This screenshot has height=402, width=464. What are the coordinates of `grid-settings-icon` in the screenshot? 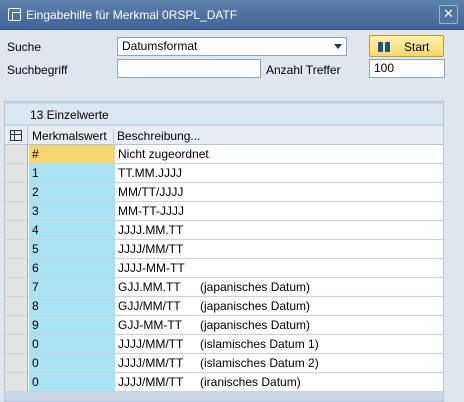 It's located at (16, 135).